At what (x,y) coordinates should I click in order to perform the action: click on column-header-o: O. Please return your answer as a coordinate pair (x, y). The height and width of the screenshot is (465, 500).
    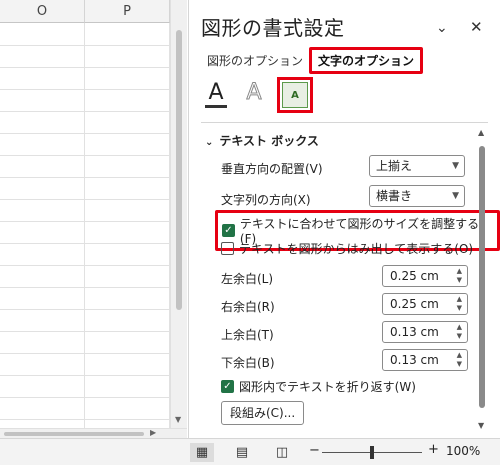
    Looking at the image, I should click on (42, 11).